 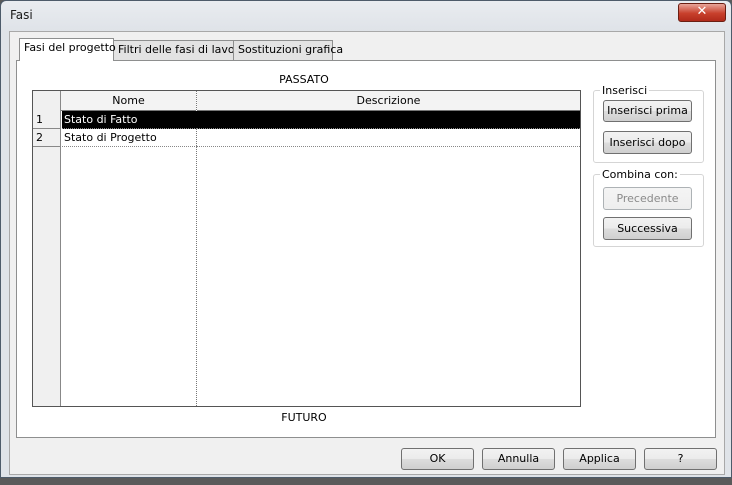 I want to click on insert-before-button: Inserisci prima, so click(x=647, y=111).